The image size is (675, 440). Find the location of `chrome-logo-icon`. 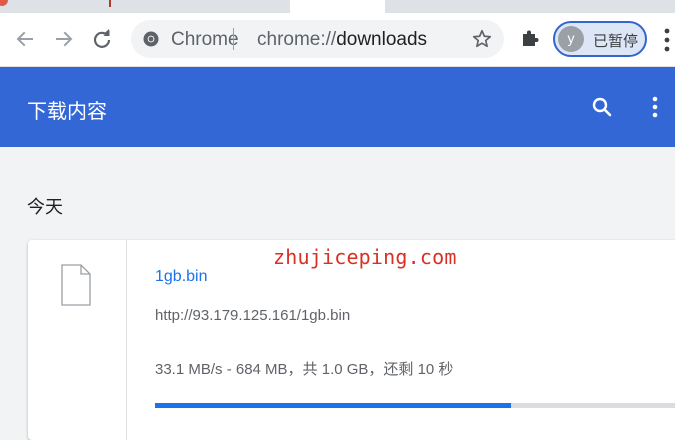

chrome-logo-icon is located at coordinates (151, 39).